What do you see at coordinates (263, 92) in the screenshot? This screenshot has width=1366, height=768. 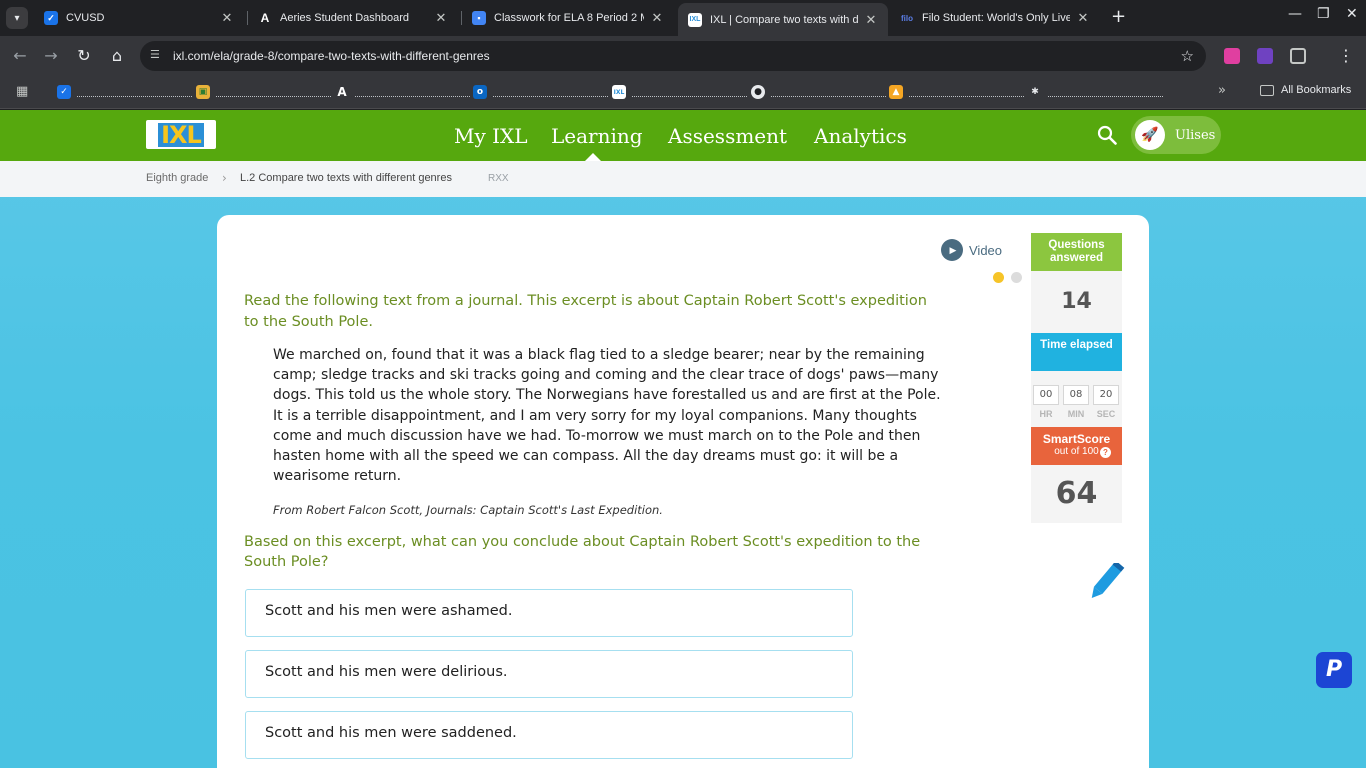 I see `bookmark-item: ▣` at bounding box center [263, 92].